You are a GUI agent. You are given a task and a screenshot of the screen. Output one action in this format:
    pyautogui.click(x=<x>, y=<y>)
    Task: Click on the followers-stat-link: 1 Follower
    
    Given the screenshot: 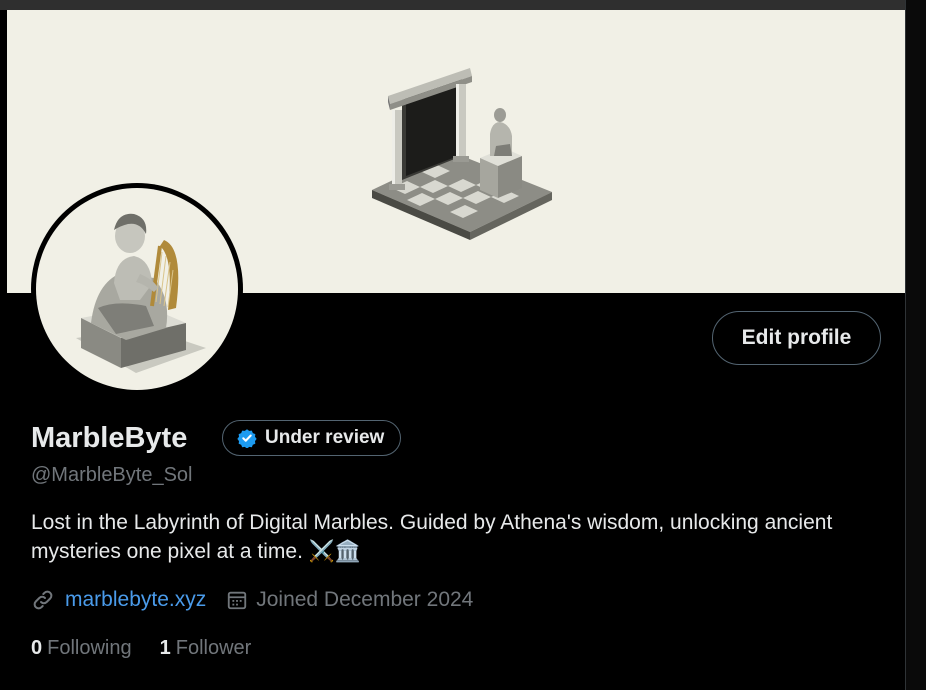 What is the action you would take?
    pyautogui.click(x=206, y=648)
    